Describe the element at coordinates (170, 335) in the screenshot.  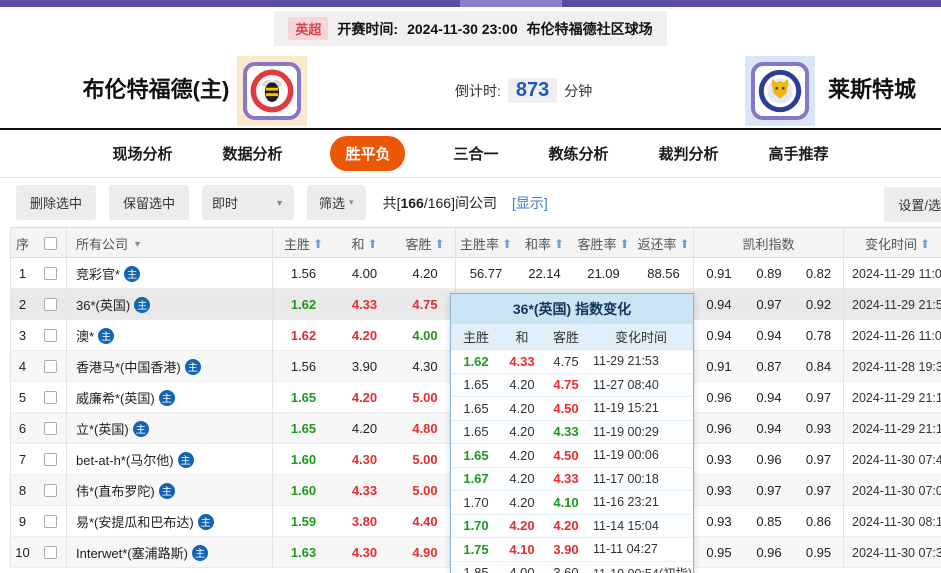
I see `company-cell: 澳* 主` at that location.